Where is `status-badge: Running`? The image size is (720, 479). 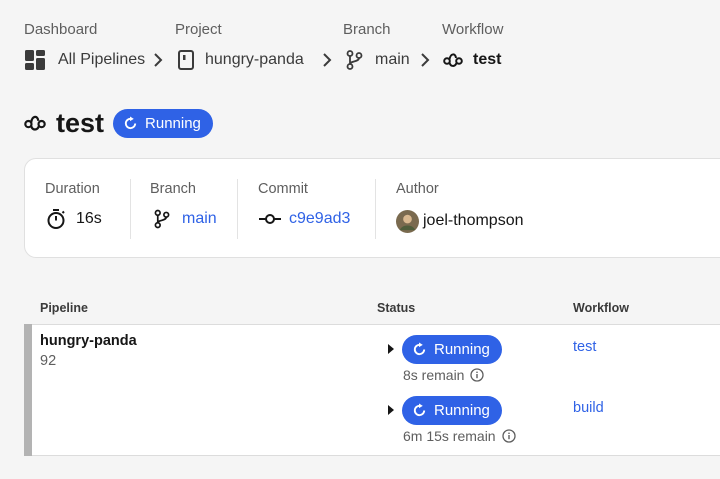 status-badge: Running is located at coordinates (163, 123).